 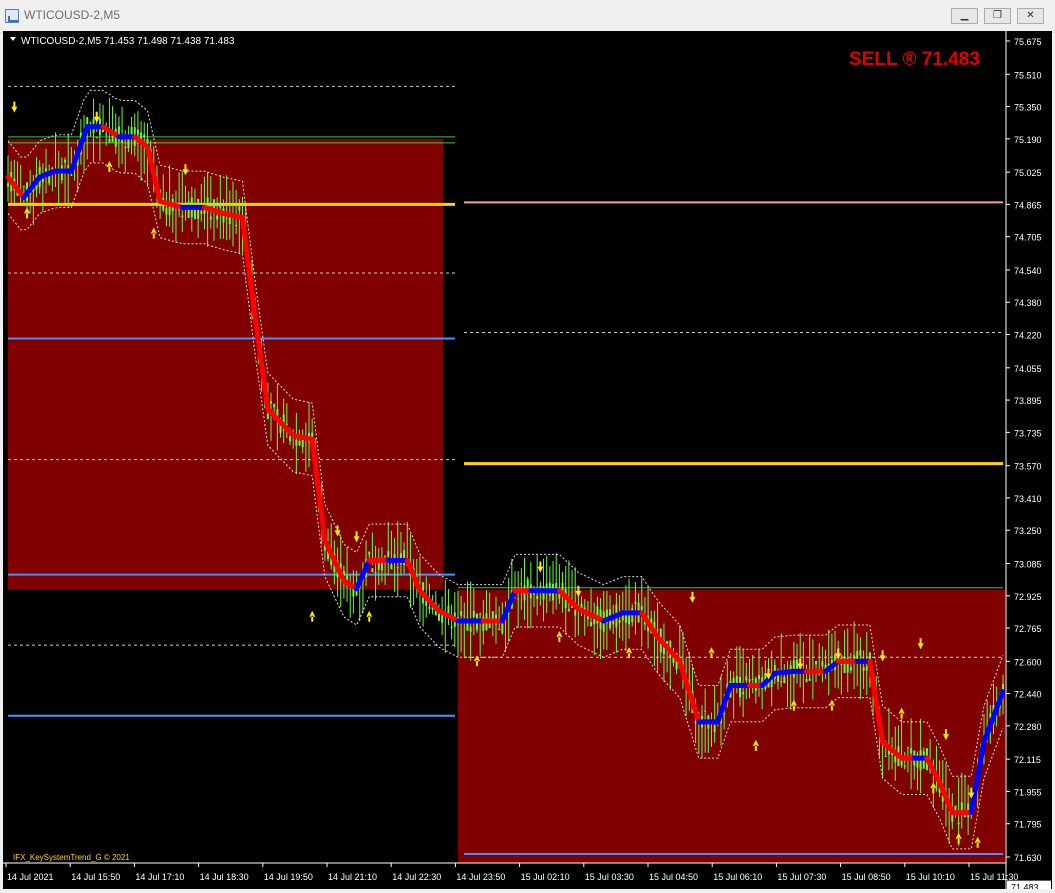 I want to click on close-button: ✕, so click(x=1030, y=16).